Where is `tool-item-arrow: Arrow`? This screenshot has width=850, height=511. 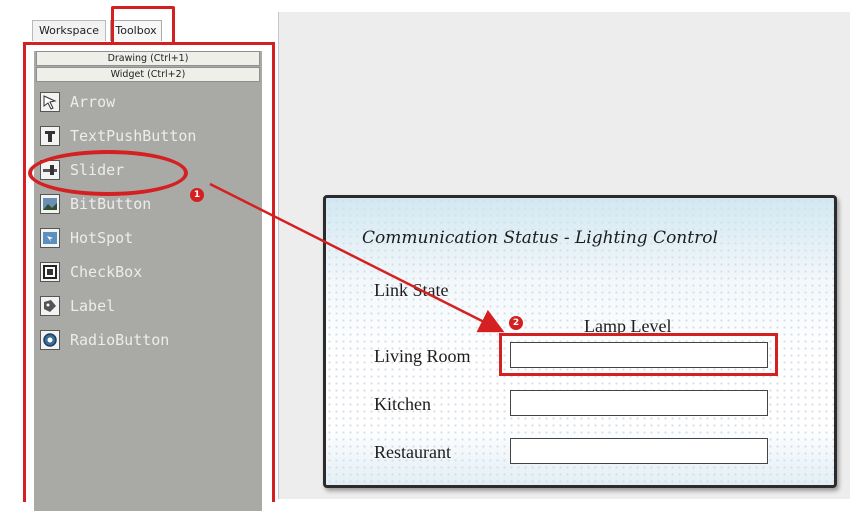
tool-item-arrow: Arrow is located at coordinates (145, 102).